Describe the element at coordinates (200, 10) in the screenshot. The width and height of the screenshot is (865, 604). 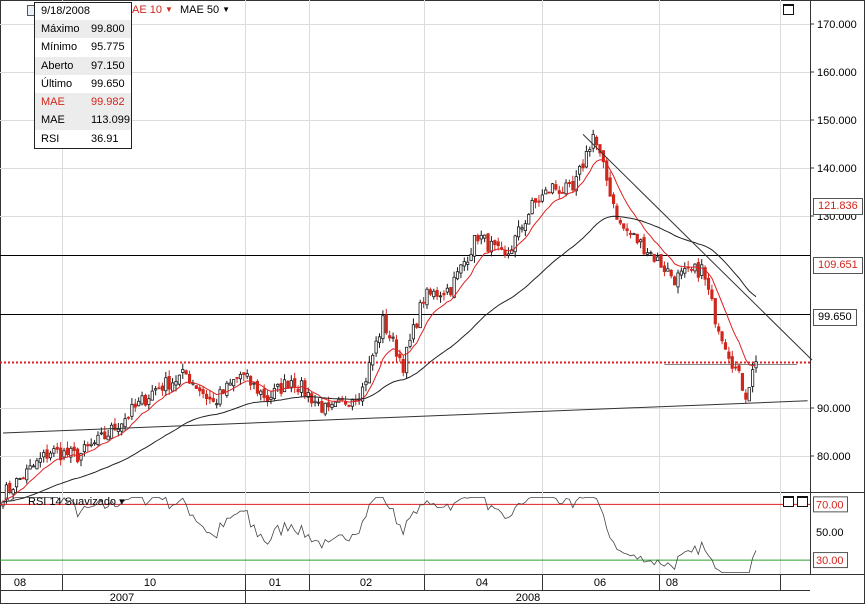
I see `mae50-label: MAE 50` at that location.